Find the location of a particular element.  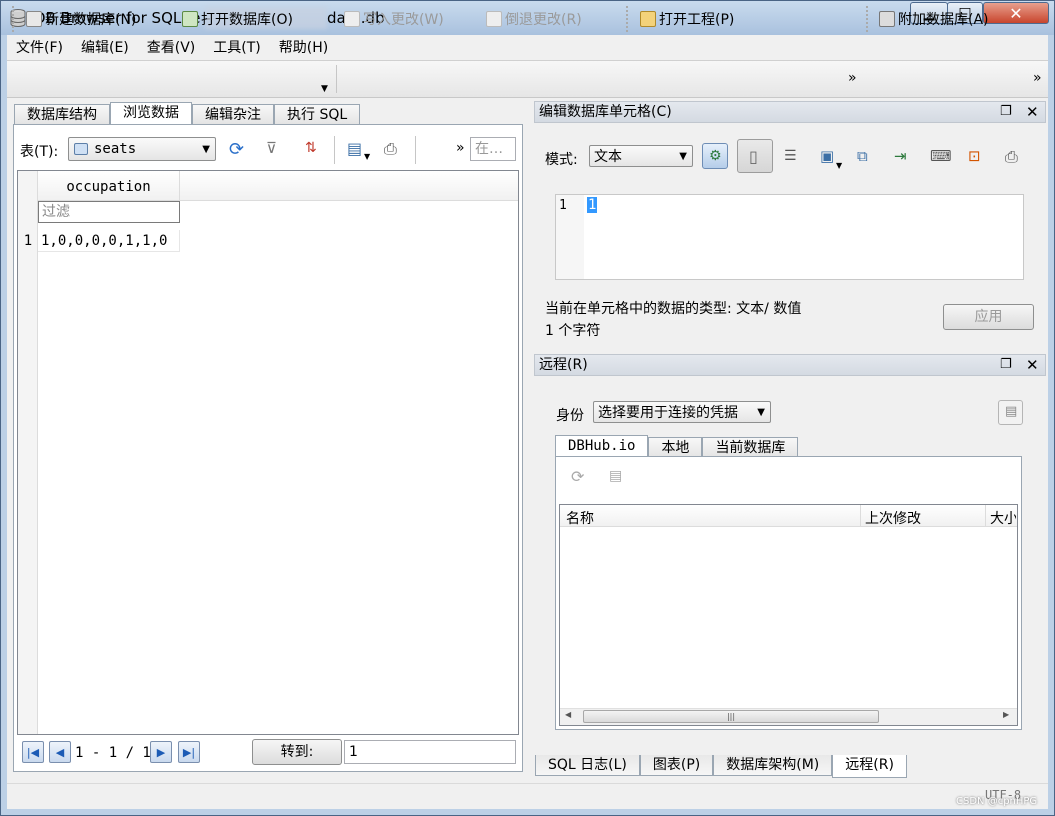

editor-selected-text: 1 is located at coordinates (592, 205).